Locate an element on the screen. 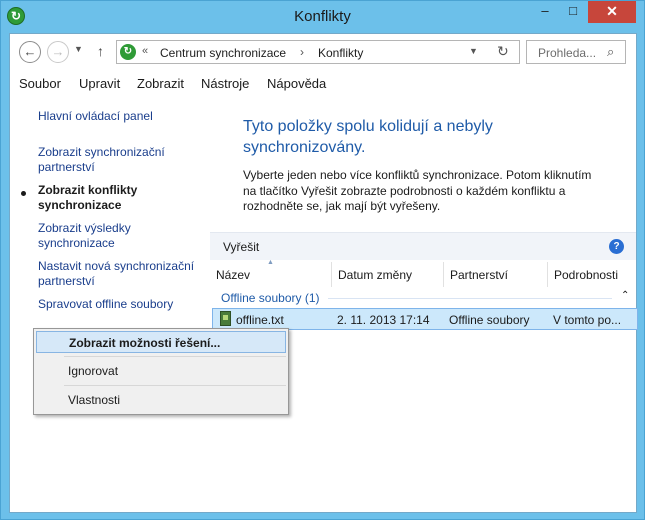  column-header-date: Datum změny is located at coordinates (388, 274).